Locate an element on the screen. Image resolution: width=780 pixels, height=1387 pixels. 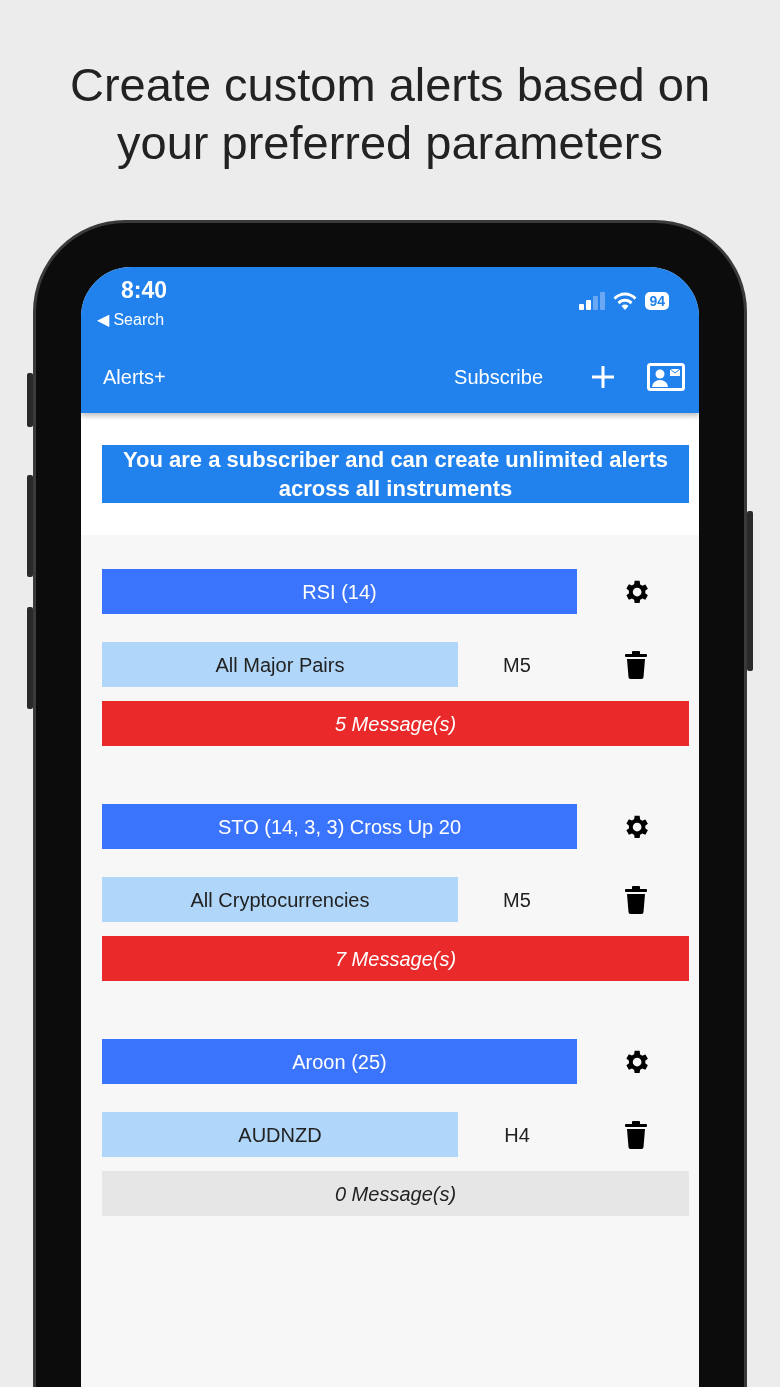
messages-button: 7 Message(s) is located at coordinates (395, 958).